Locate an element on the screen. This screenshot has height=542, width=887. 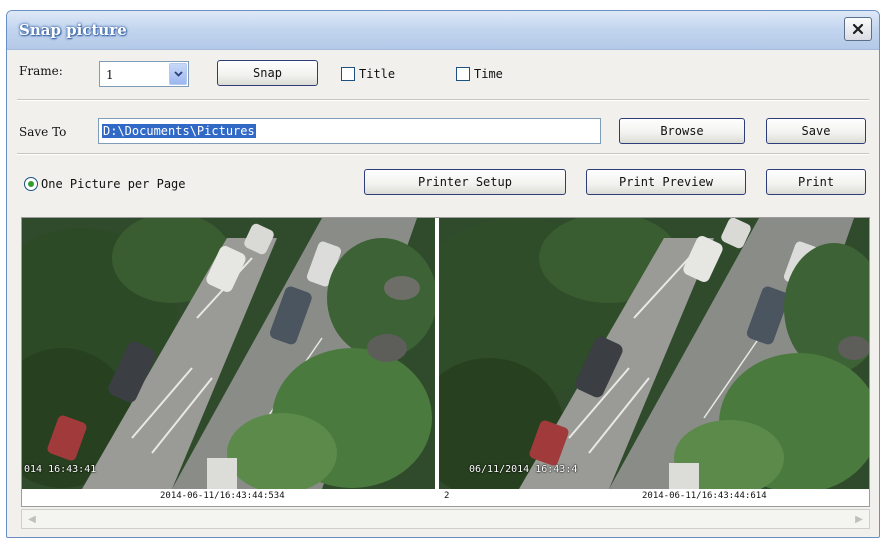
title-checkbox-label: Title is located at coordinates (377, 74).